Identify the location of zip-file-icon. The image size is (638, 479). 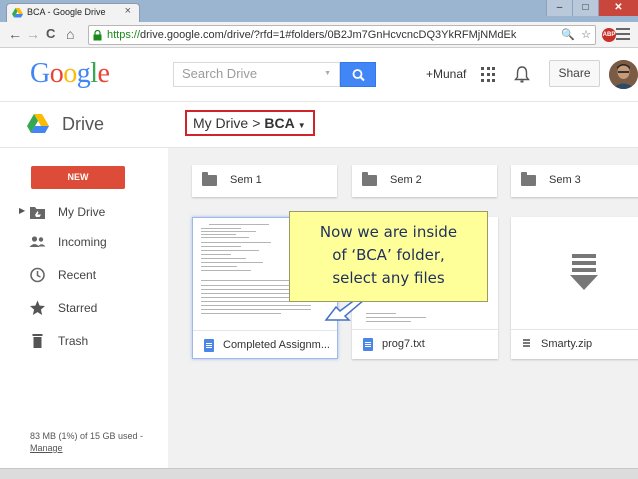
(526, 344).